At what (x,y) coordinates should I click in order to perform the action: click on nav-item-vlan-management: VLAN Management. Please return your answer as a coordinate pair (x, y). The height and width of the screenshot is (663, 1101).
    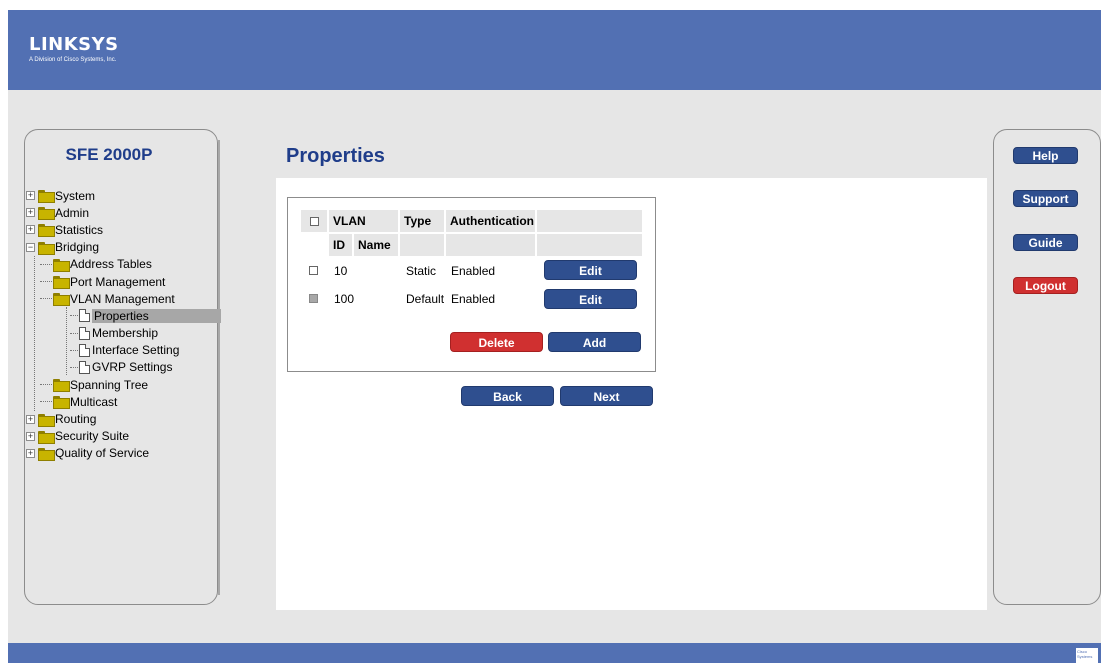
    Looking at the image, I should click on (122, 298).